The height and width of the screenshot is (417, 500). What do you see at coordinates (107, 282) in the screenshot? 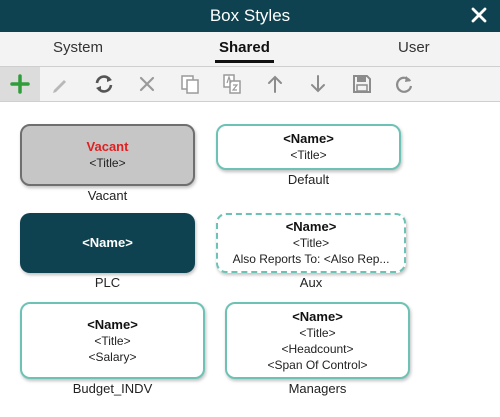
I see `style-caption-plc: PLC` at bounding box center [107, 282].